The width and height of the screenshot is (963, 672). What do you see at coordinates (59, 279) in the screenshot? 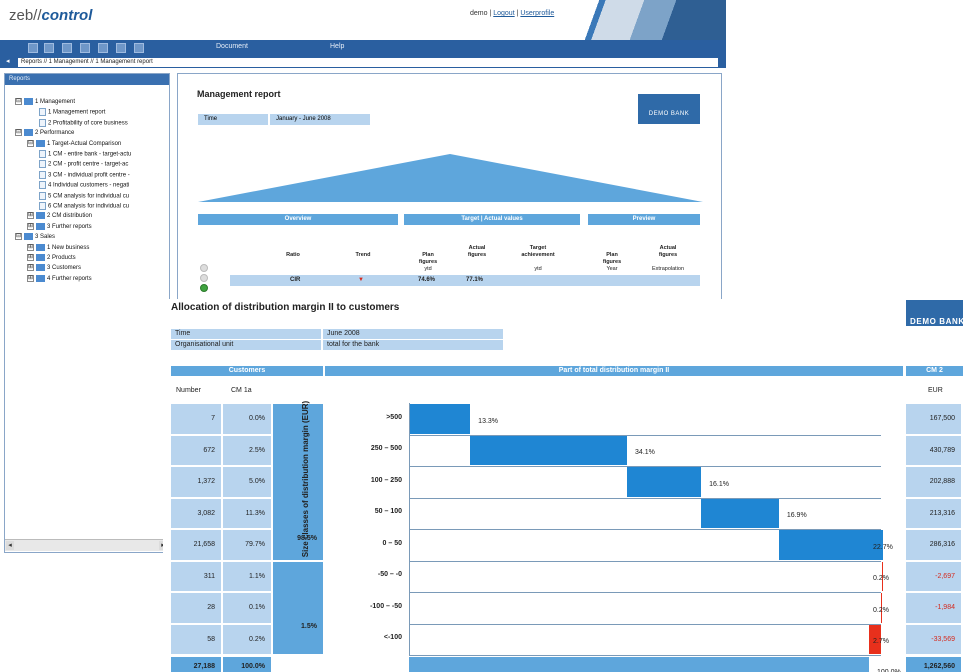
I see `tree-item: ⊞ 4 Further reports` at bounding box center [59, 279].